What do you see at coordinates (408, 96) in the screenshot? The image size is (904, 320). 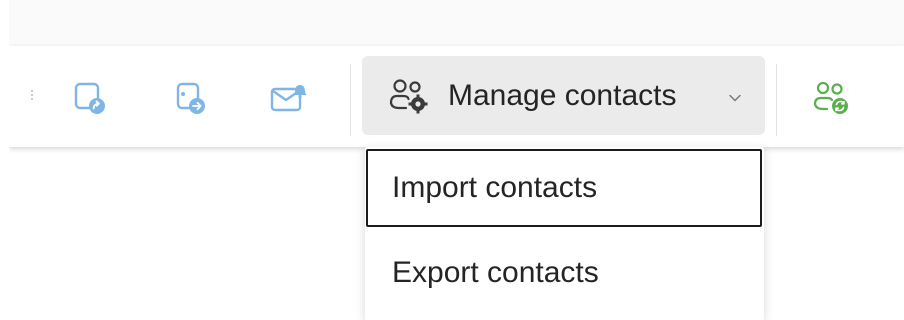 I see `people-settings-icon` at bounding box center [408, 96].